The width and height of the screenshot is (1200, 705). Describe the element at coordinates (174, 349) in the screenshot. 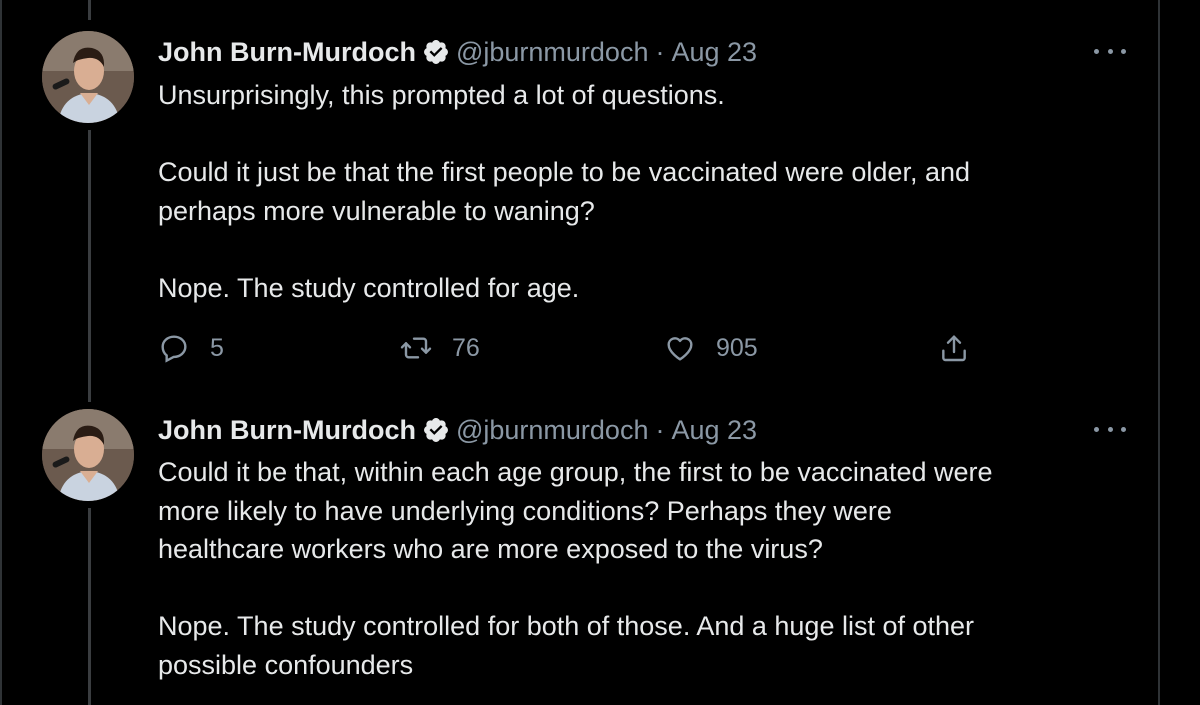

I see `reply-icon` at that location.